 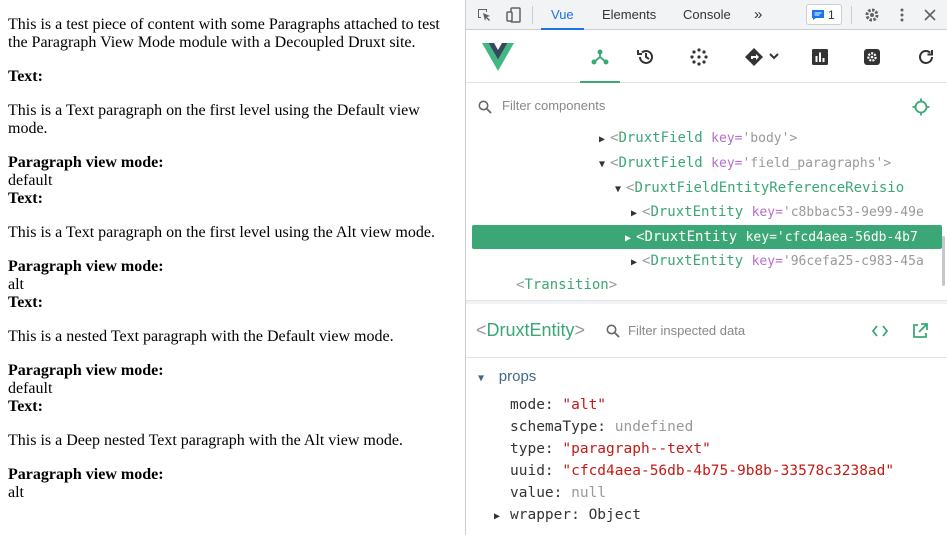 What do you see at coordinates (902, 15) in the screenshot?
I see `kebab-menu-icon` at bounding box center [902, 15].